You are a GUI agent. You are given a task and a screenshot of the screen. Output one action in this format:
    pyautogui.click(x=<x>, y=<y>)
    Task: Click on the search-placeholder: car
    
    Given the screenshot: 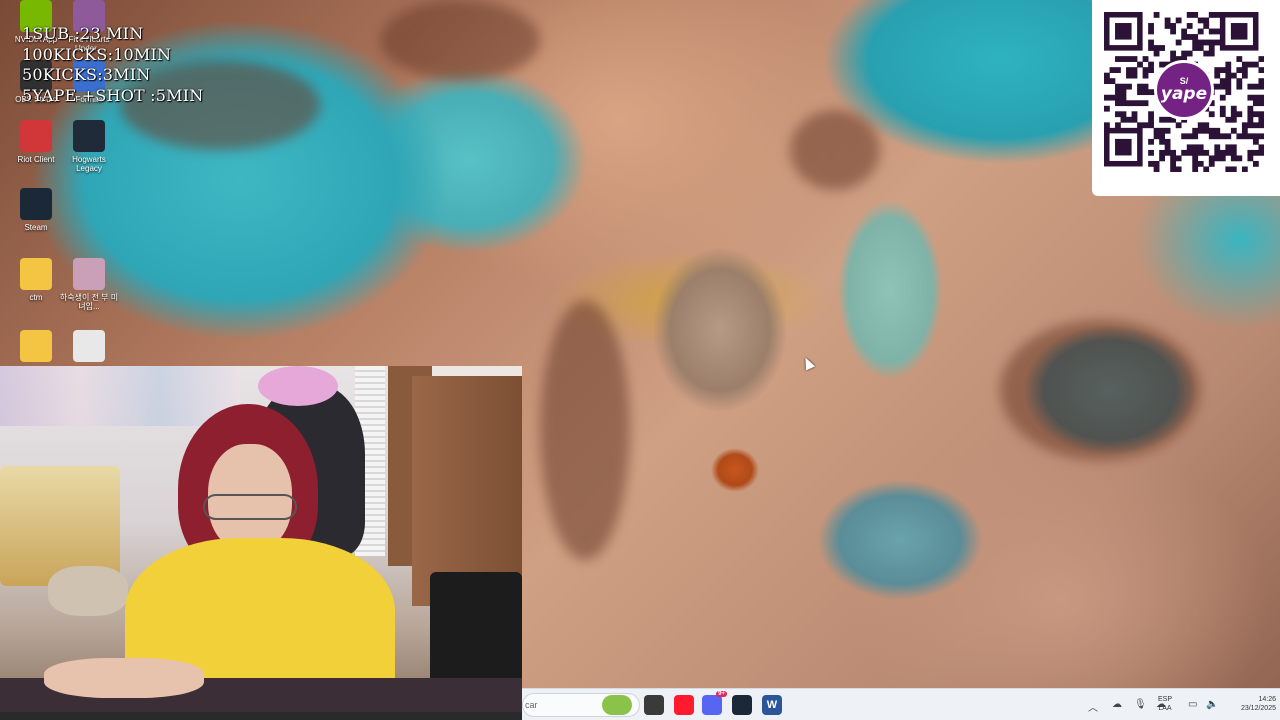 What is the action you would take?
    pyautogui.click(x=531, y=705)
    